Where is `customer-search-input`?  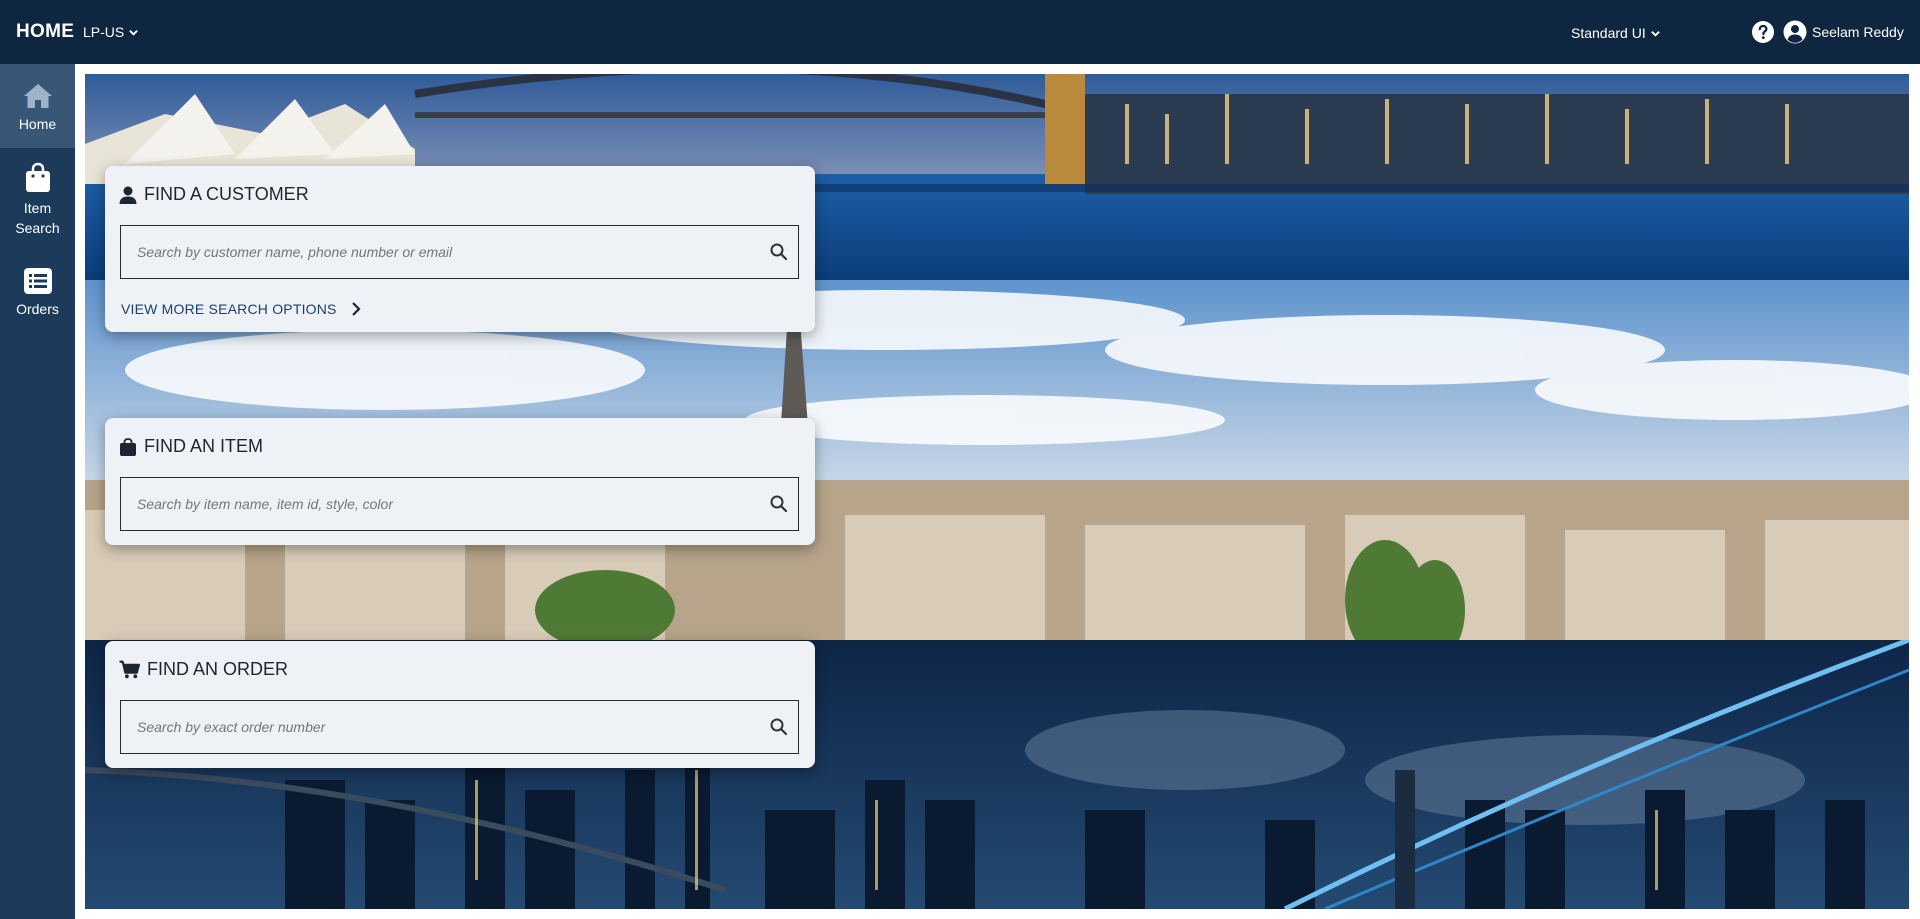
customer-search-input is located at coordinates (441, 252).